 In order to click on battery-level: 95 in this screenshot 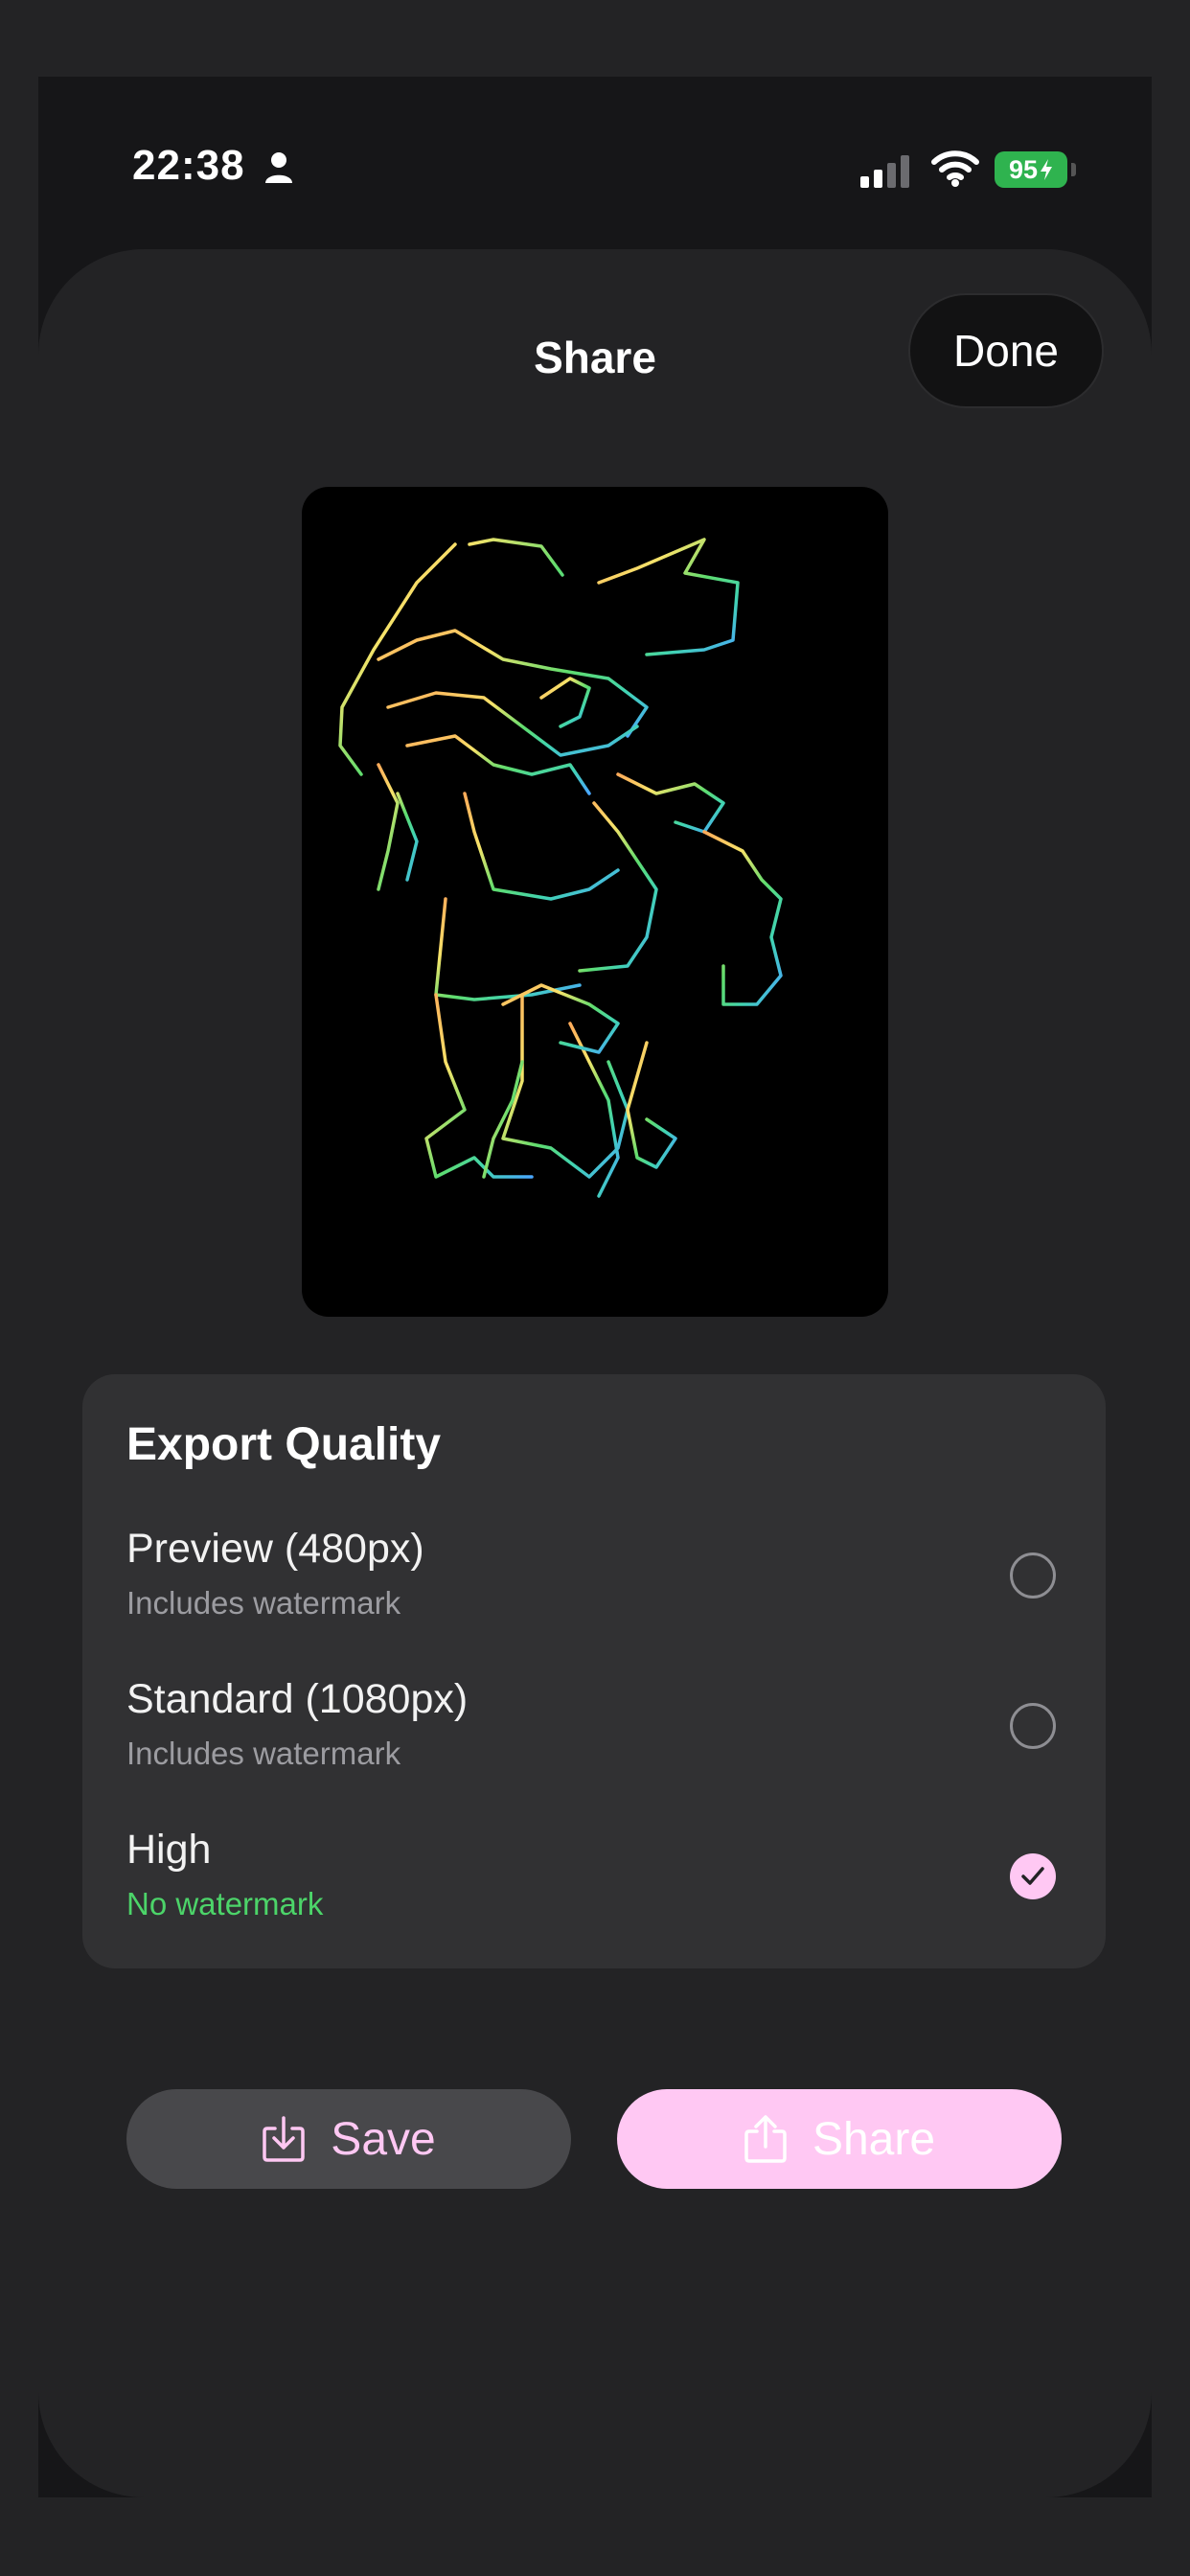, I will do `click(1023, 169)`.